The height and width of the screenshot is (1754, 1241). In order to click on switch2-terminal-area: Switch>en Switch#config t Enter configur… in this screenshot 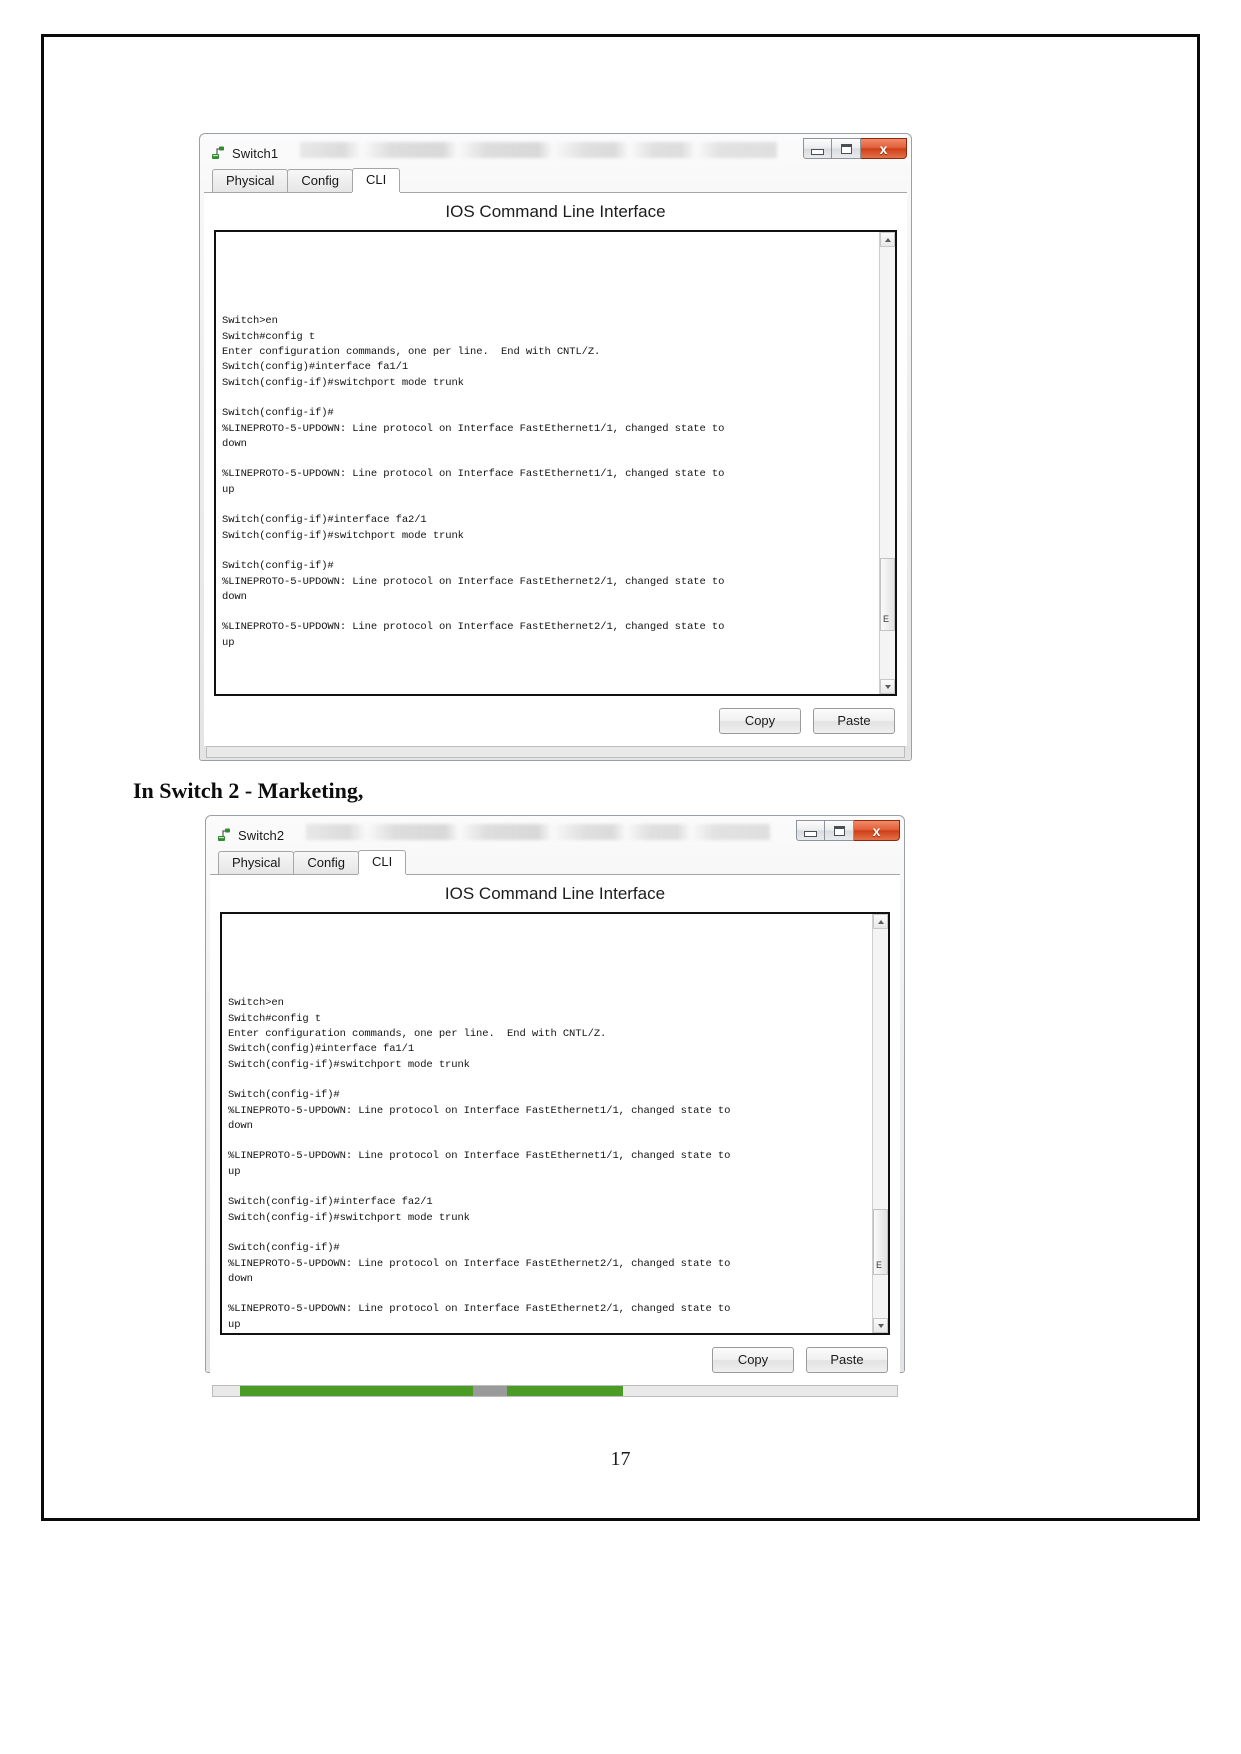, I will do `click(555, 1124)`.